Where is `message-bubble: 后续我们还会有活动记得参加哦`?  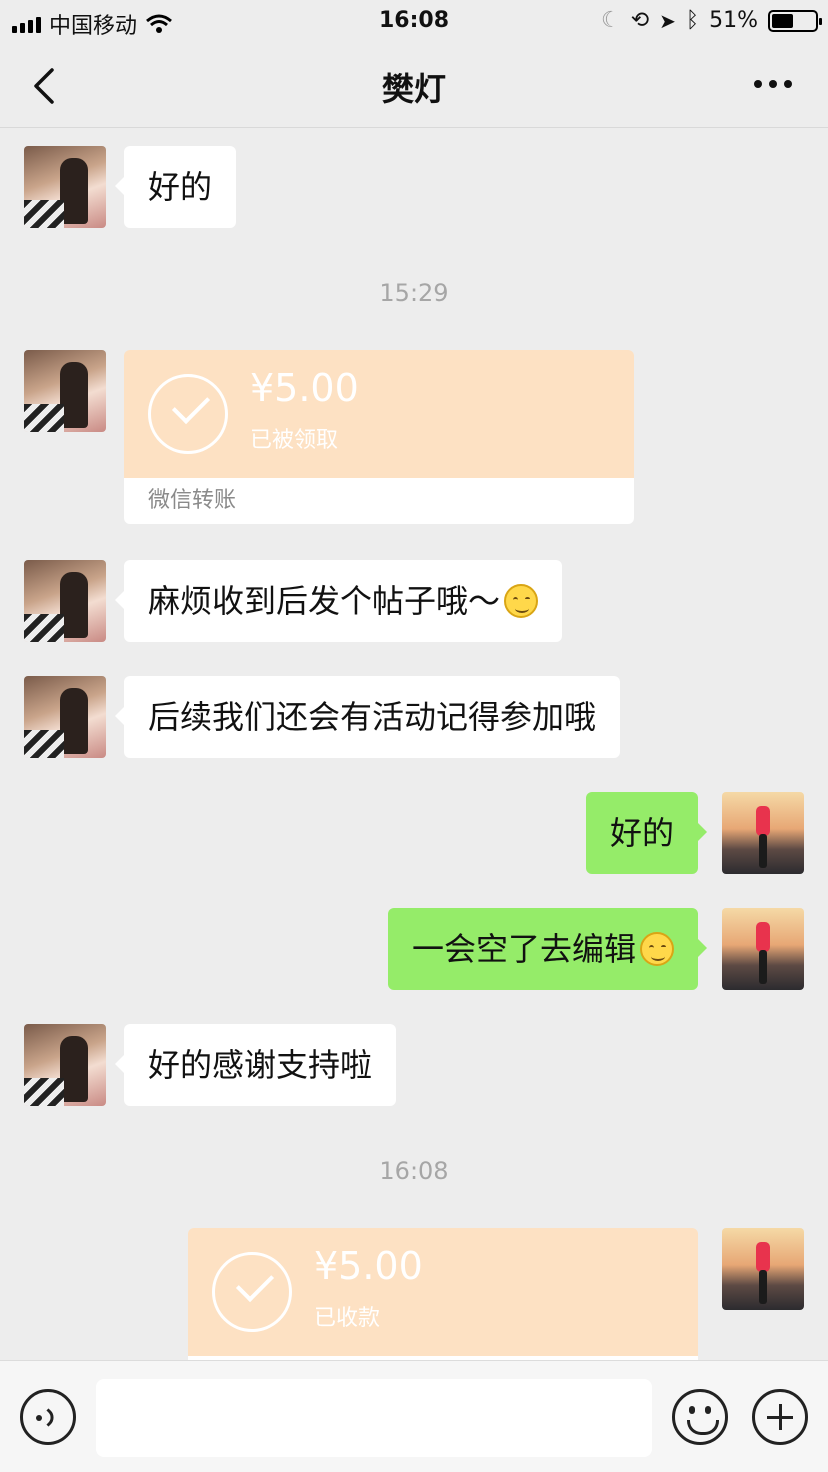 message-bubble: 后续我们还会有活动记得参加哦 is located at coordinates (367, 717).